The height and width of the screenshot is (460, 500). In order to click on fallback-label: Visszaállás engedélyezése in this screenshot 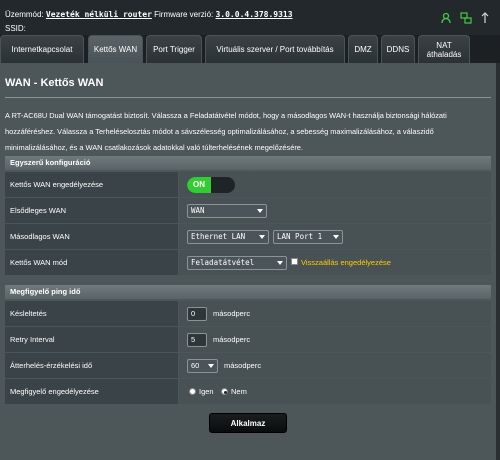, I will do `click(346, 262)`.